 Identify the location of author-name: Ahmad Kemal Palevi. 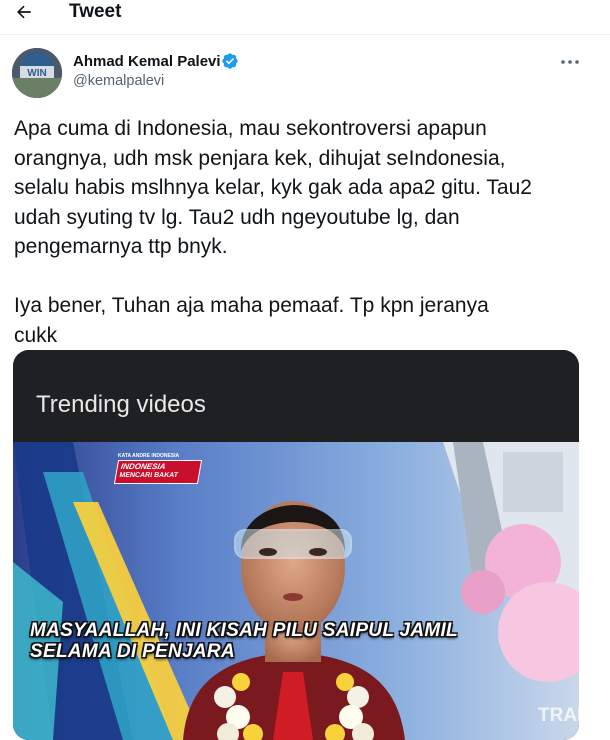
(147, 61).